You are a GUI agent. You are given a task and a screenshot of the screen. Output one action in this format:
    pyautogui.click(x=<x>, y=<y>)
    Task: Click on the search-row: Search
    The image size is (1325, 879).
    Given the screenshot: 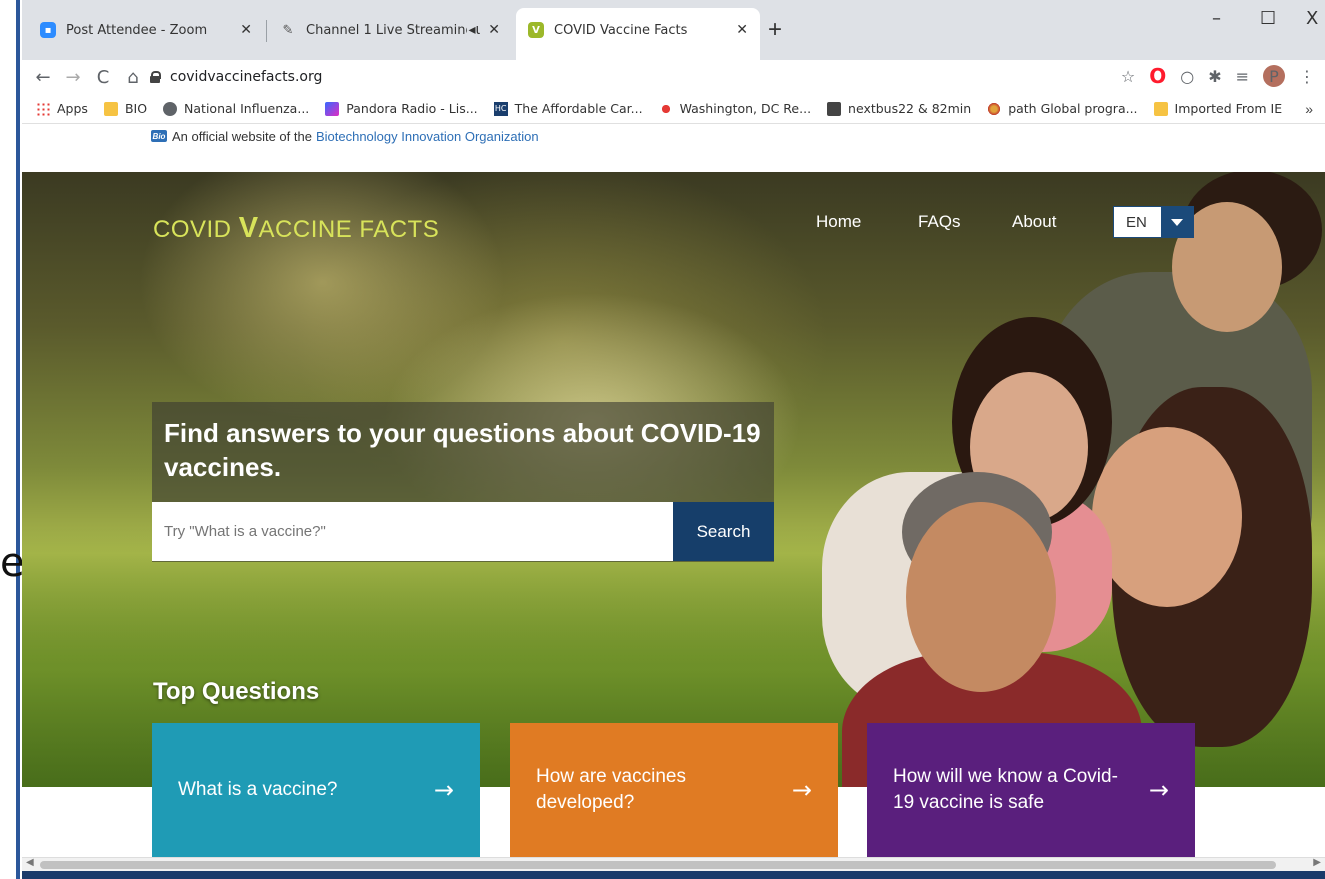 What is the action you would take?
    pyautogui.click(x=463, y=531)
    